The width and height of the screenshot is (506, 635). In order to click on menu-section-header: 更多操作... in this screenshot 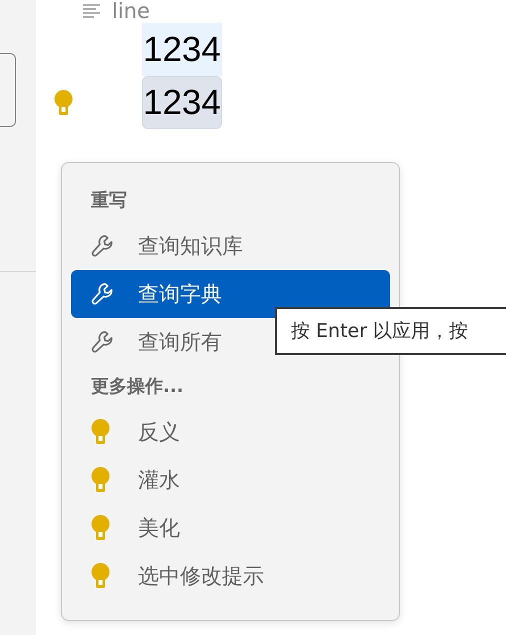, I will do `click(137, 387)`.